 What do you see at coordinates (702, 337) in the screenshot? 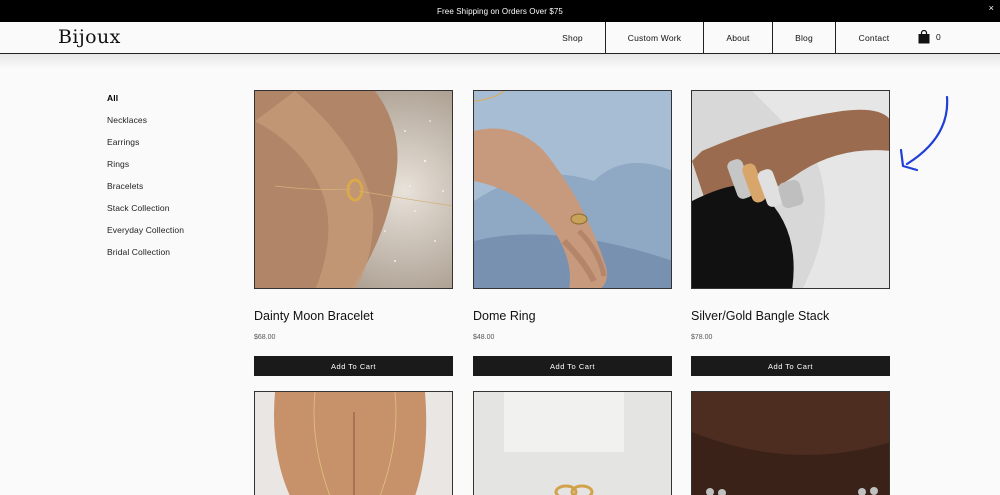
I see `product-price: $78.00` at bounding box center [702, 337].